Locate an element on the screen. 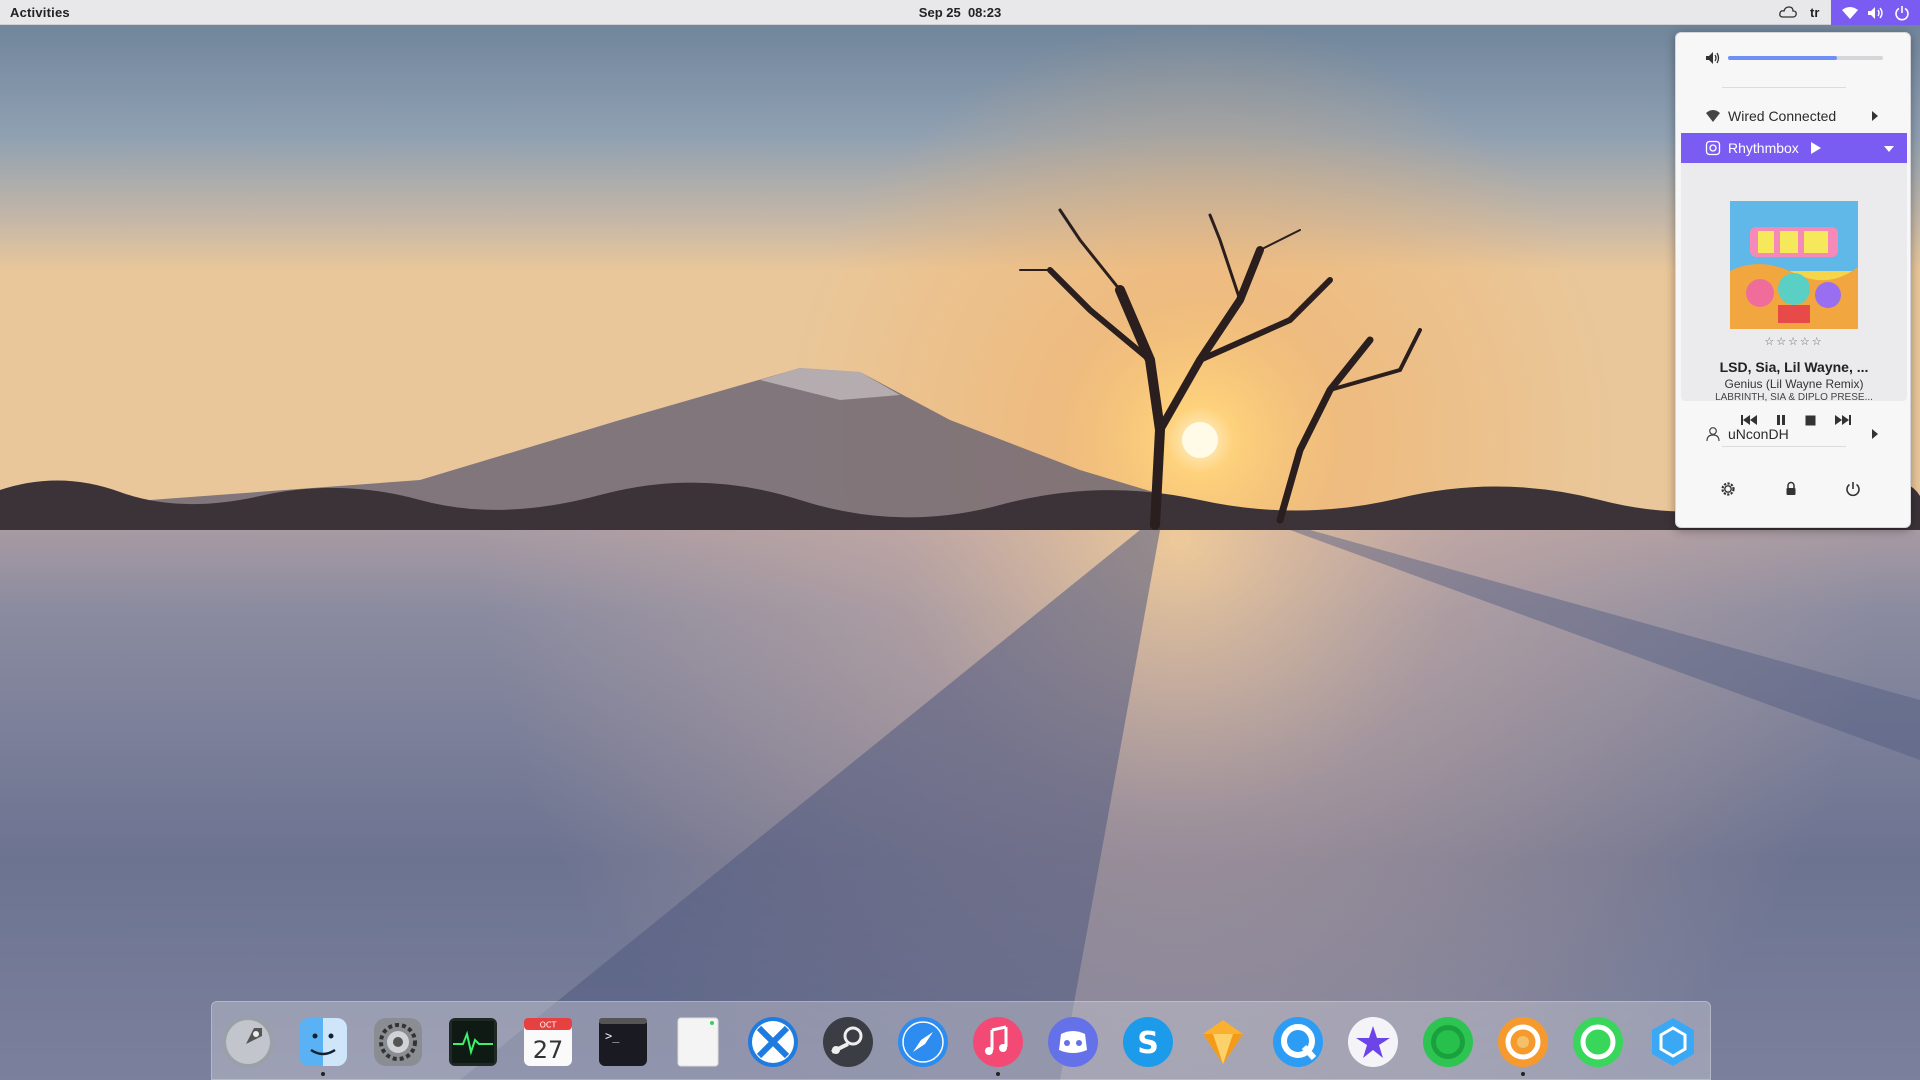 The height and width of the screenshot is (1080, 1920). clock-button: Sep 25 08:23 is located at coordinates (960, 12).